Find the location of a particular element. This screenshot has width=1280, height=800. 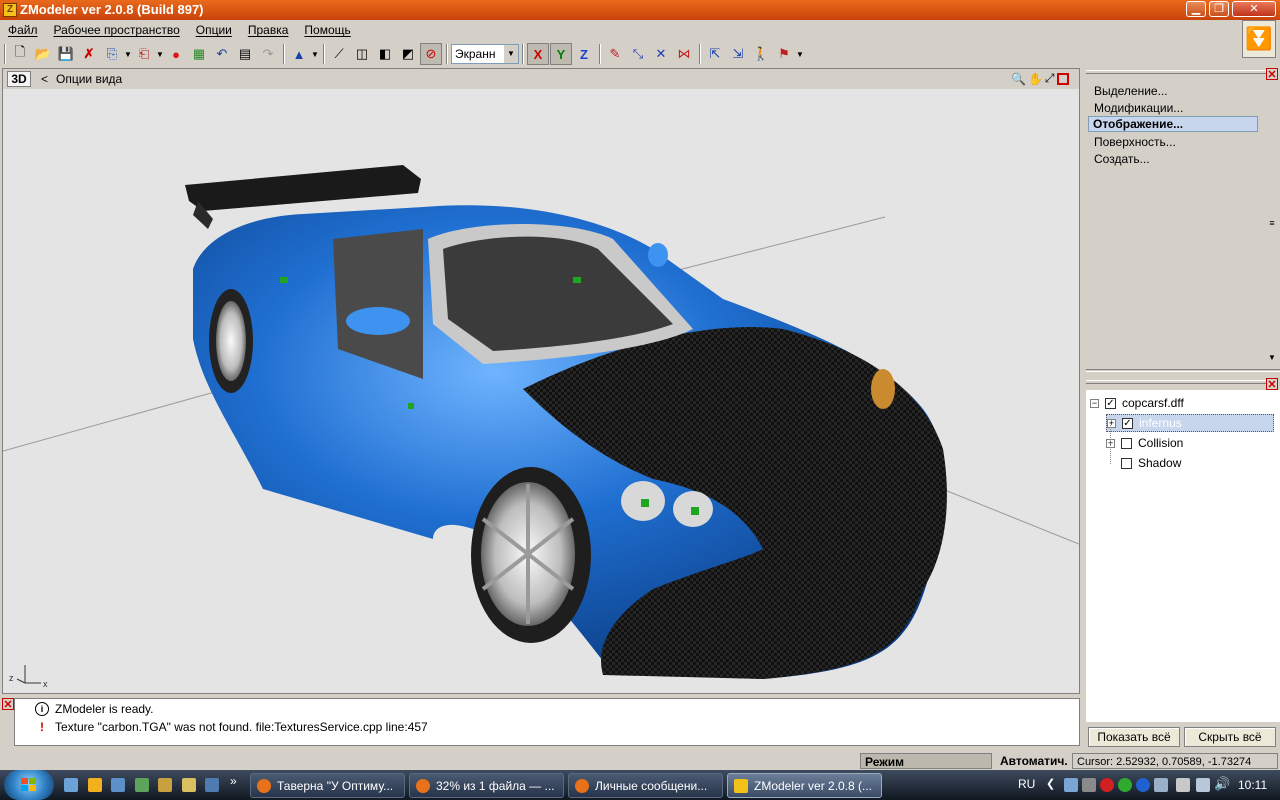

cone-icon: ▲ is located at coordinates (299, 54).